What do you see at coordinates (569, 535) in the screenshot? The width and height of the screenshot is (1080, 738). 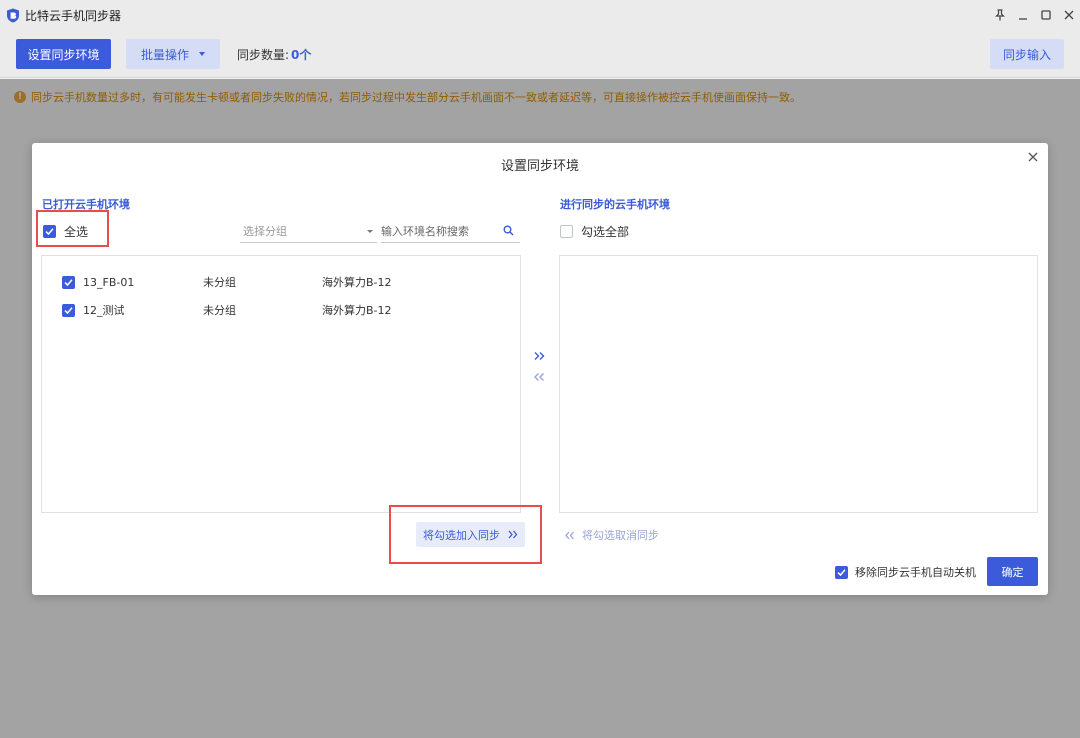 I see `double-chevron-left-icon` at bounding box center [569, 535].